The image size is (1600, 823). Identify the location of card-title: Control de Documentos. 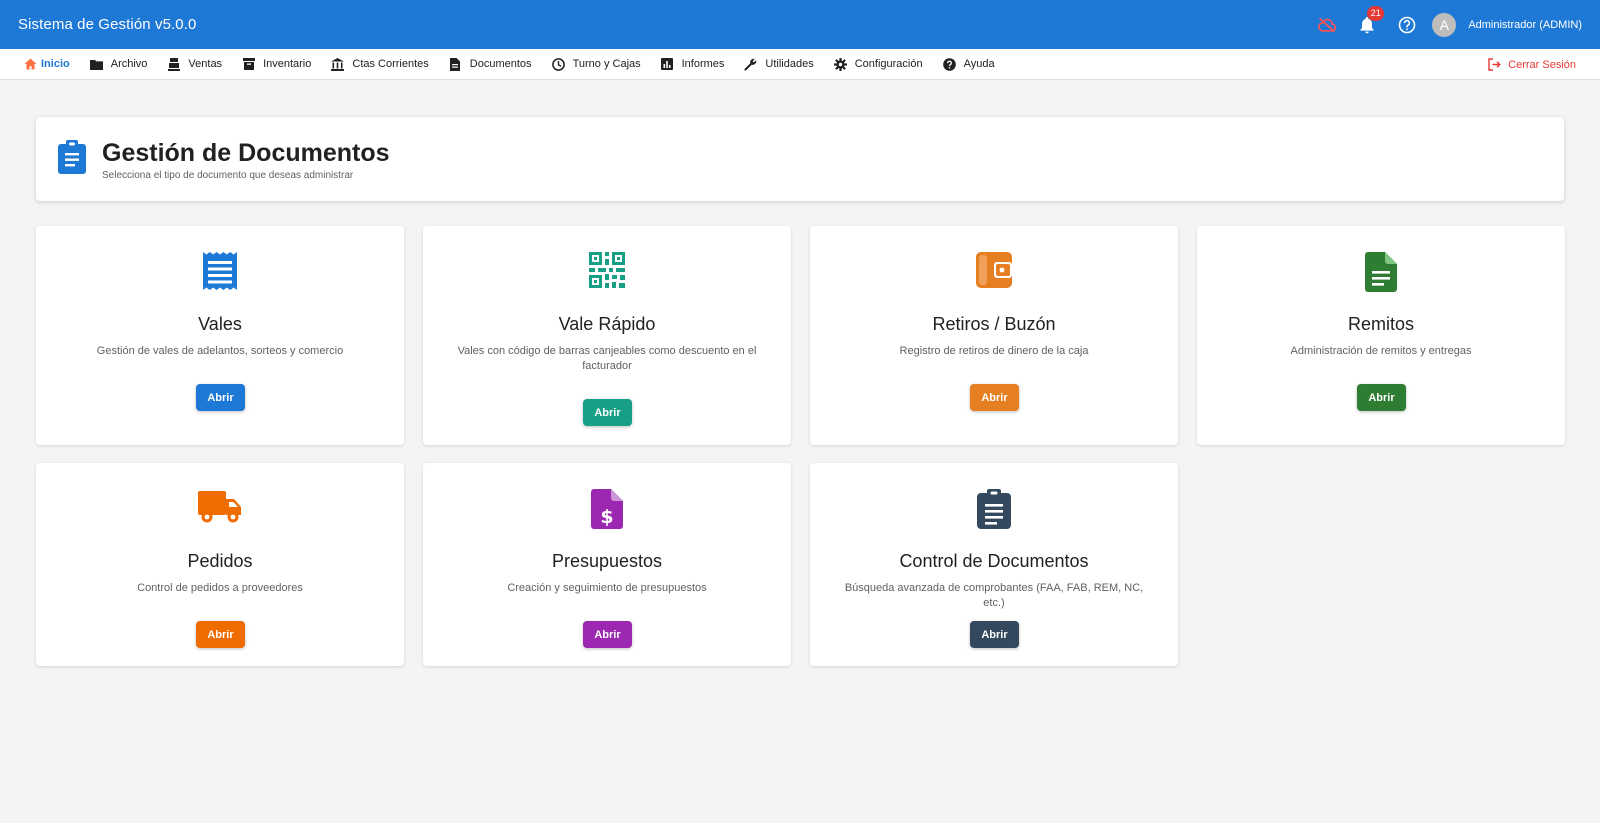
(994, 561).